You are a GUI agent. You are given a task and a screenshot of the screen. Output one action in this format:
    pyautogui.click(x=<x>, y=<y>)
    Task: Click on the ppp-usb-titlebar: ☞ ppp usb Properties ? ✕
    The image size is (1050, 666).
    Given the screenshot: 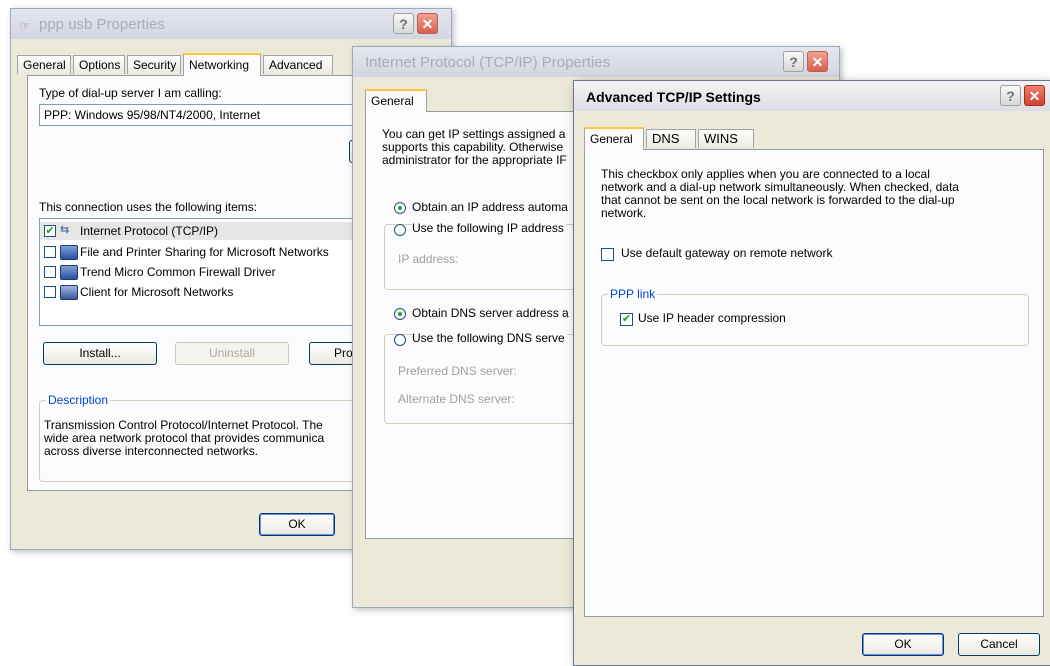 What is the action you would take?
    pyautogui.click(x=231, y=24)
    